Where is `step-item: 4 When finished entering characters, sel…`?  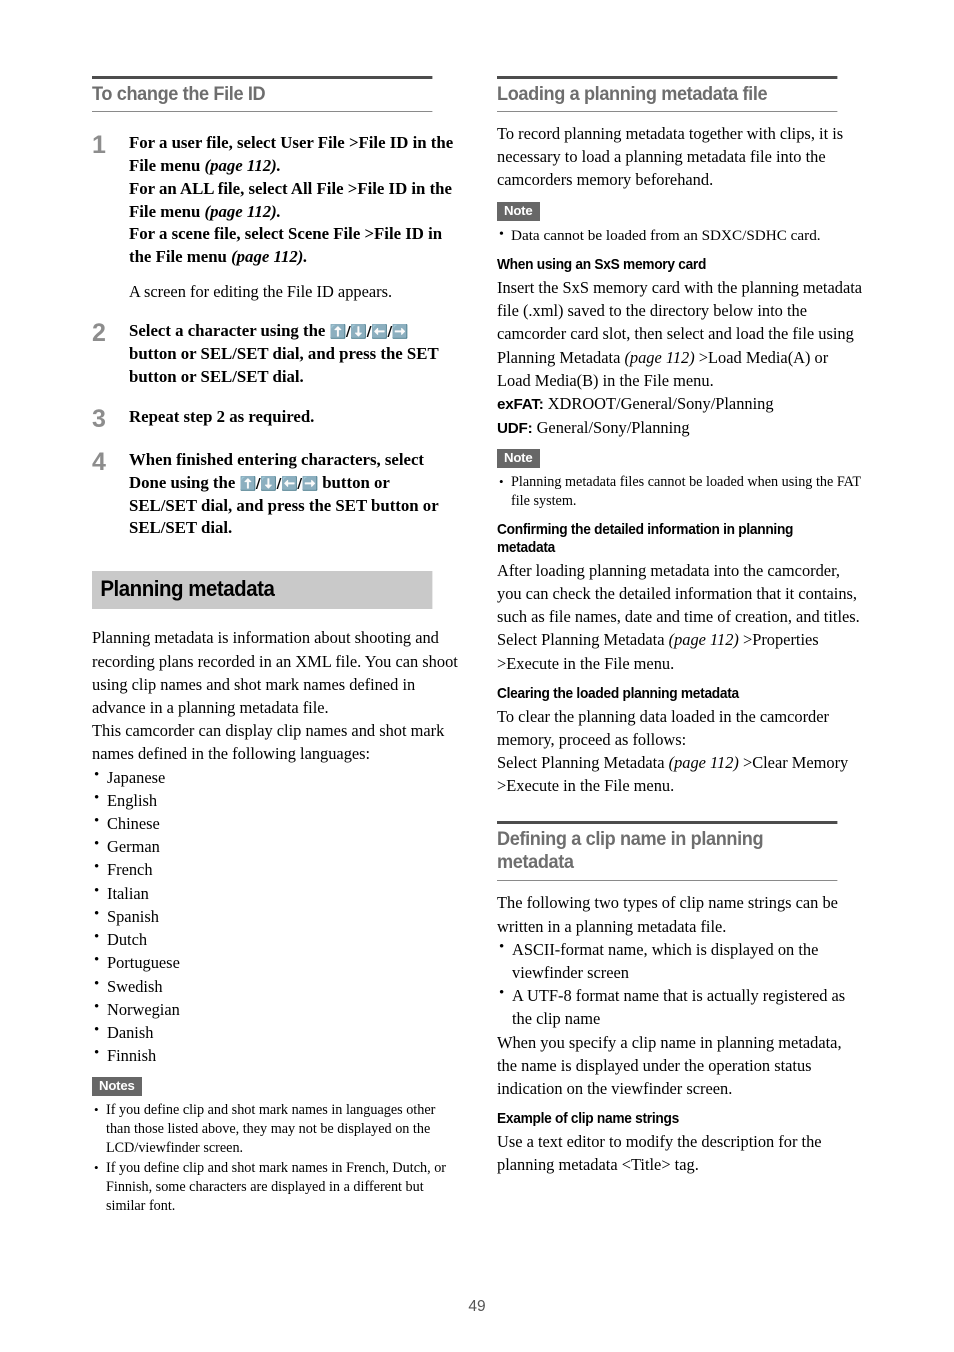
step-item: 4 When finished entering characters, sel… is located at coordinates (275, 494).